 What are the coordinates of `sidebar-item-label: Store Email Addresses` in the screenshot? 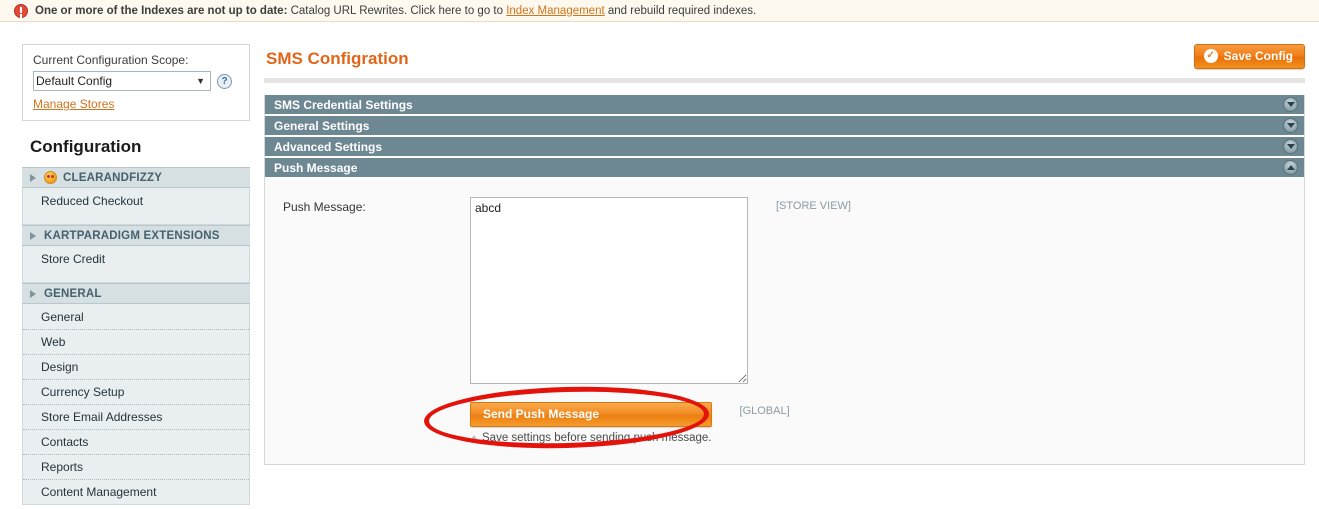 It's located at (102, 417).